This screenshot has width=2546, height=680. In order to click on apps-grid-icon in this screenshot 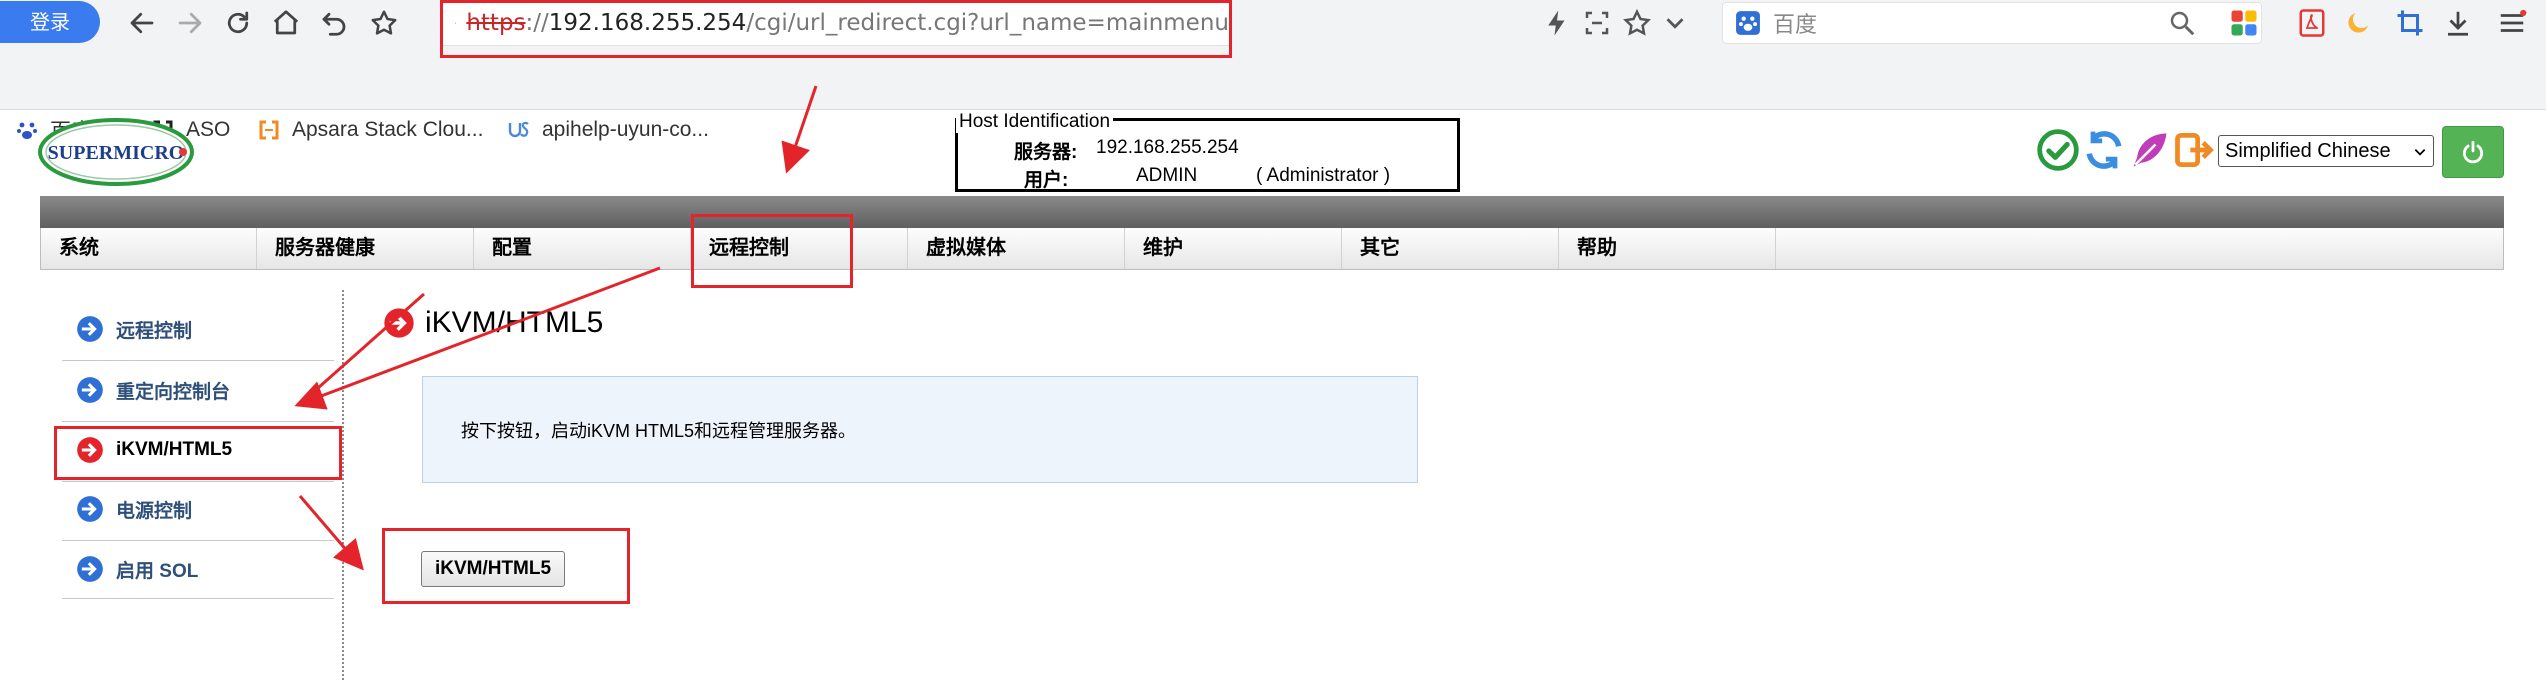, I will do `click(2244, 23)`.